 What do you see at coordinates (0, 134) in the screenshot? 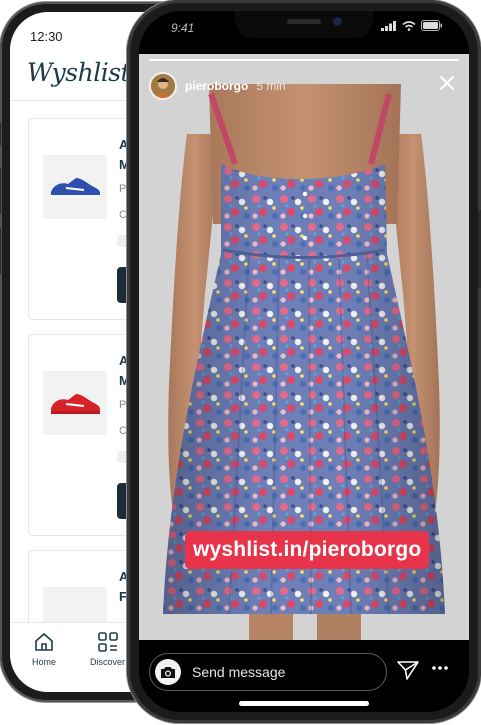
I see `mute-switch` at bounding box center [0, 134].